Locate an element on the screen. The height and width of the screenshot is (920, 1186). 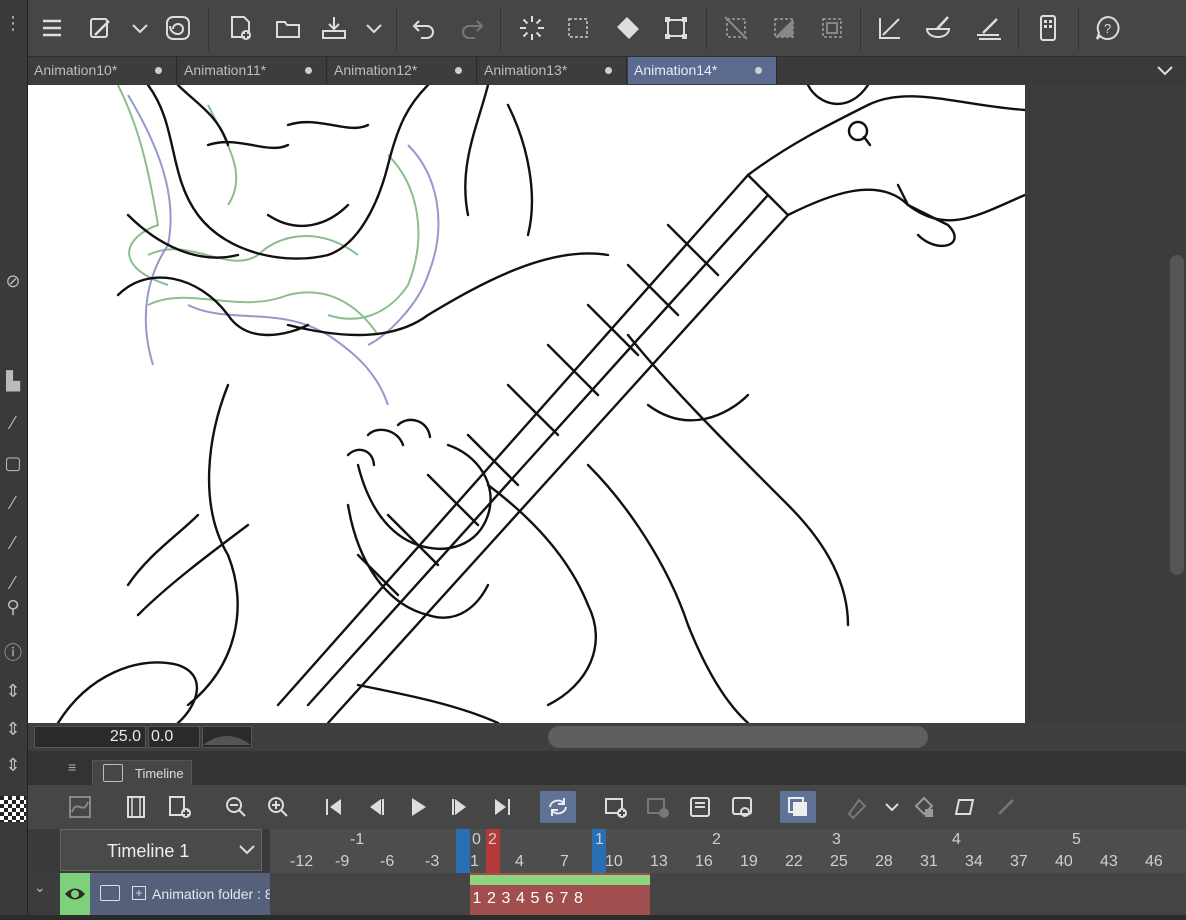
redo-icon is located at coordinates (472, 28).